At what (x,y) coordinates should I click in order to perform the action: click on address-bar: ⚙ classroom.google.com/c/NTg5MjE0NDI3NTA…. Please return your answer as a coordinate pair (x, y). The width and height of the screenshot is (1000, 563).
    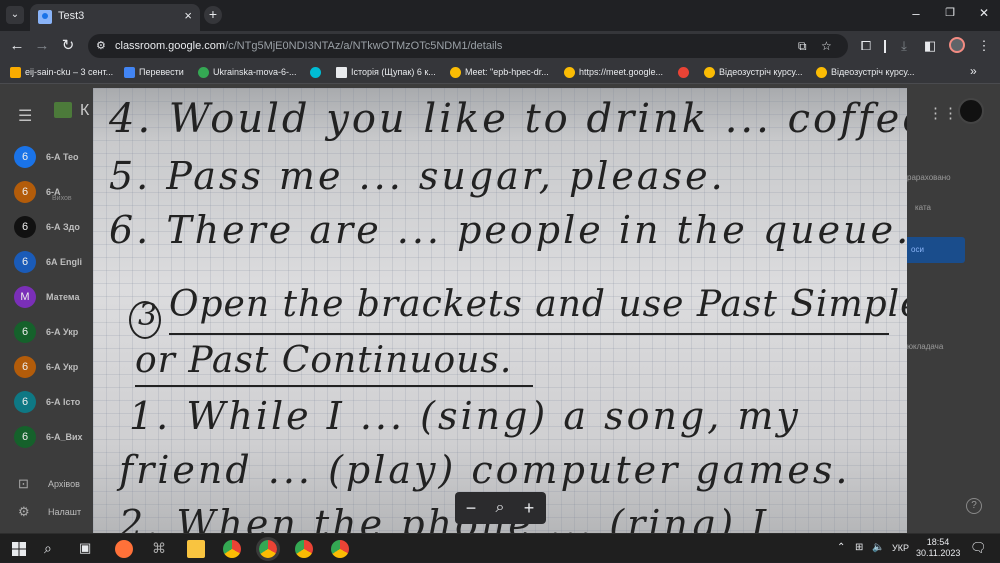
    Looking at the image, I should click on (468, 46).